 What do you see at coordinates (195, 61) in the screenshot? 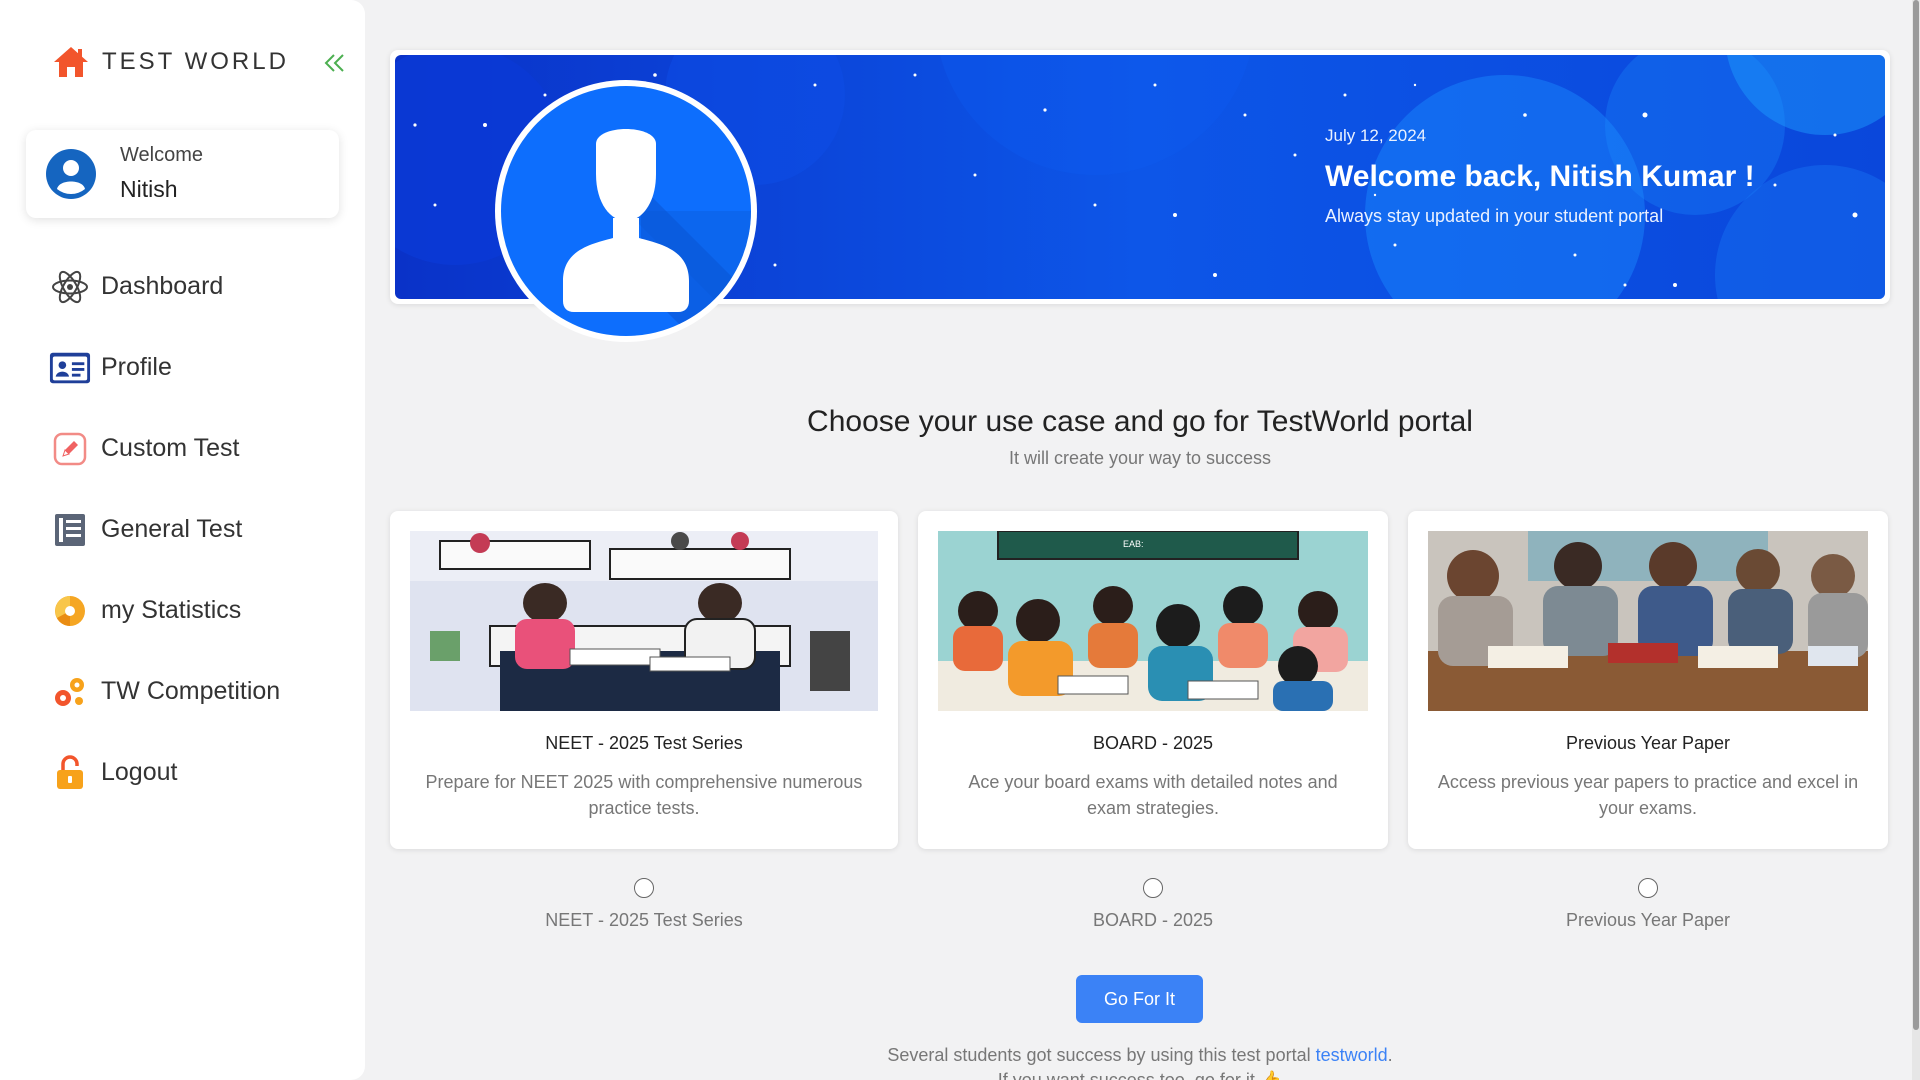
I see `brand-name: TEST WORLD` at bounding box center [195, 61].